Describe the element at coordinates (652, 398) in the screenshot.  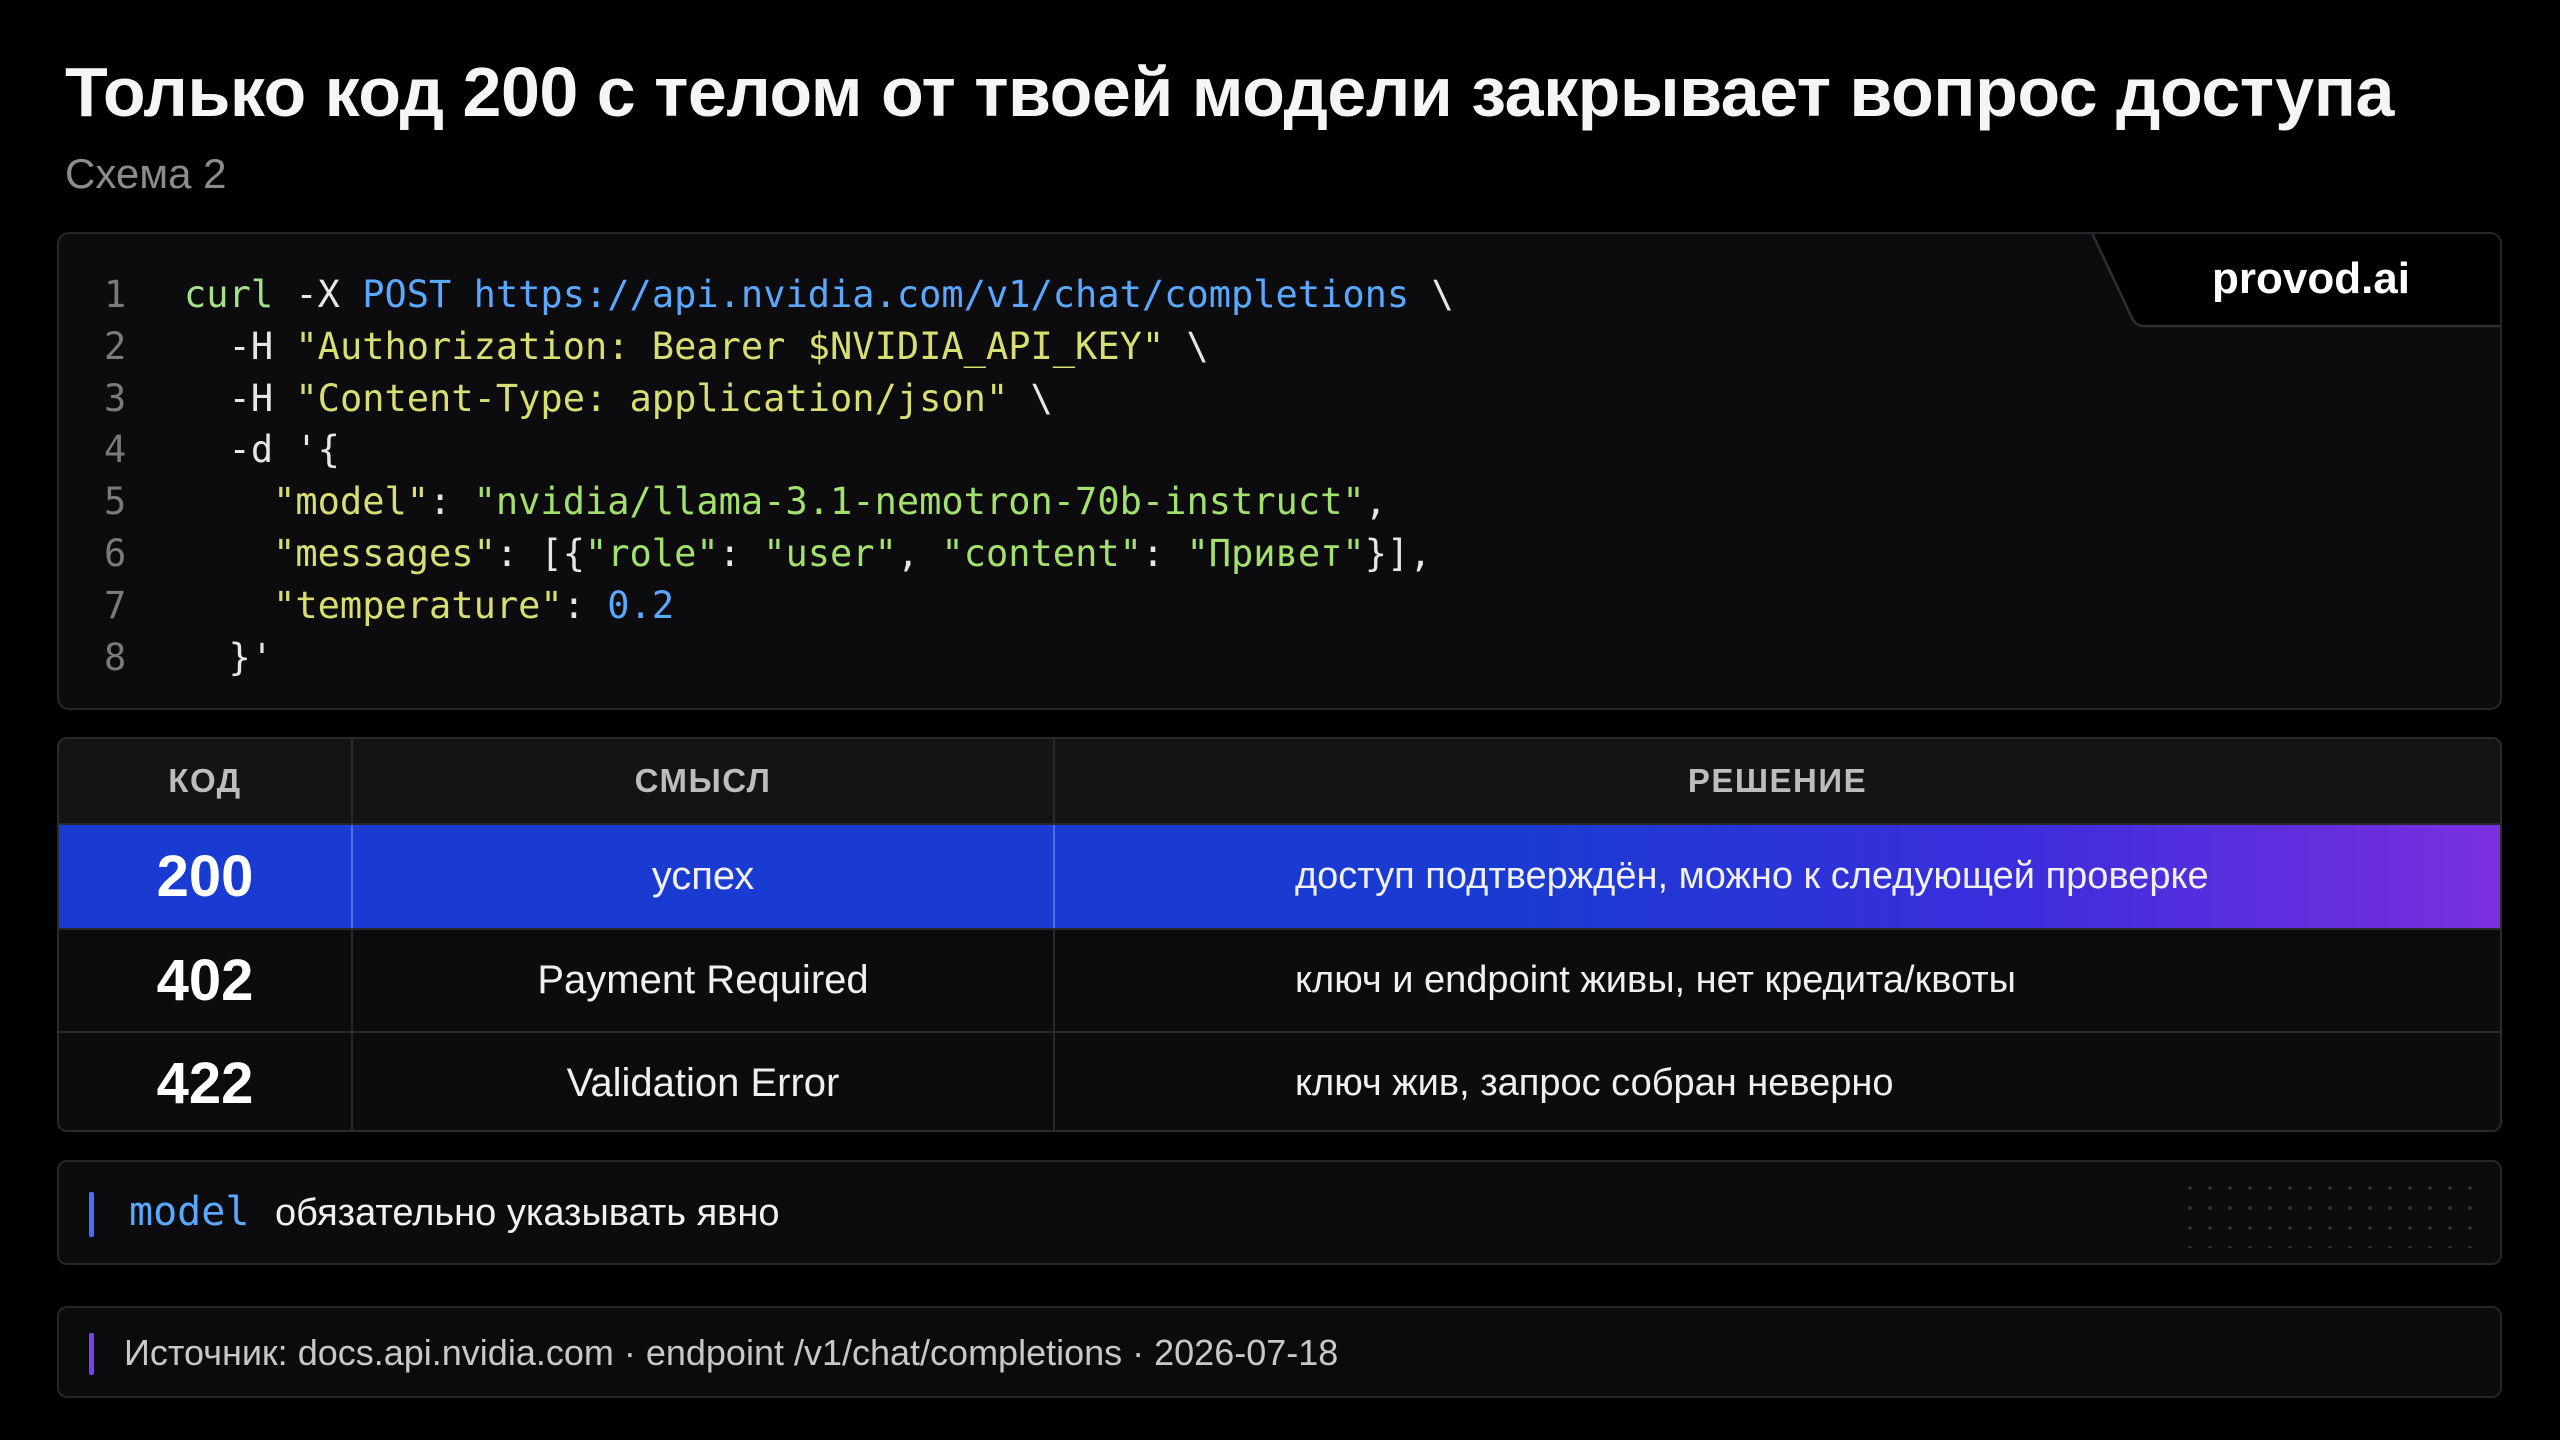
I see `code-token: "Content-Type: application/json"` at that location.